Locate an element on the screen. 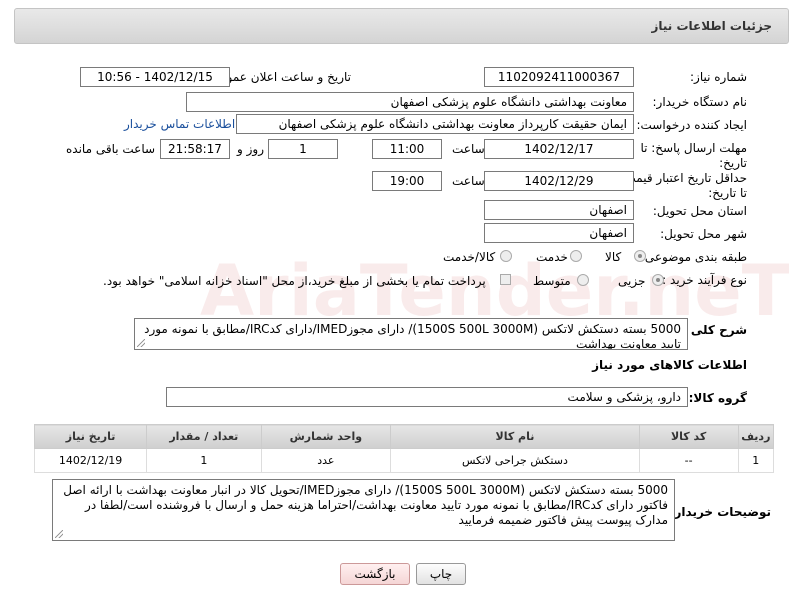 The width and height of the screenshot is (789, 598). reply-deadline-label: مهلت ارسال پاسخ: تا تاریخ: is located at coordinates (693, 155).